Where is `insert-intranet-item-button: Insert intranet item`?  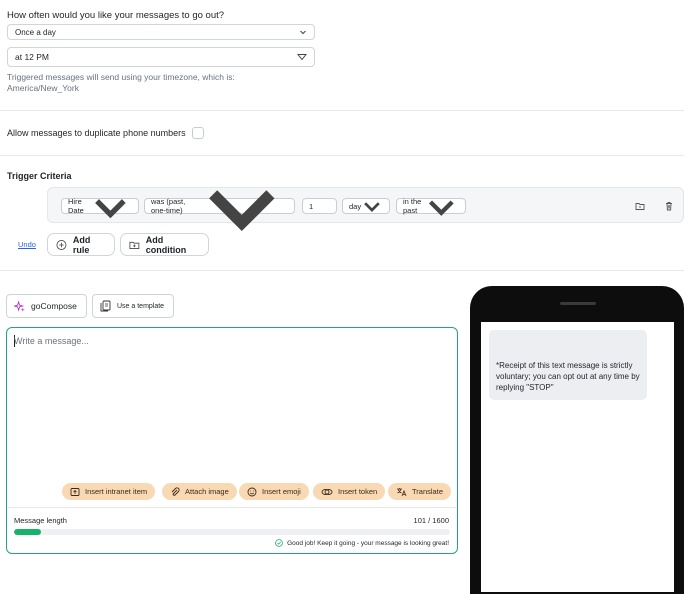 insert-intranet-item-button: Insert intranet item is located at coordinates (109, 491).